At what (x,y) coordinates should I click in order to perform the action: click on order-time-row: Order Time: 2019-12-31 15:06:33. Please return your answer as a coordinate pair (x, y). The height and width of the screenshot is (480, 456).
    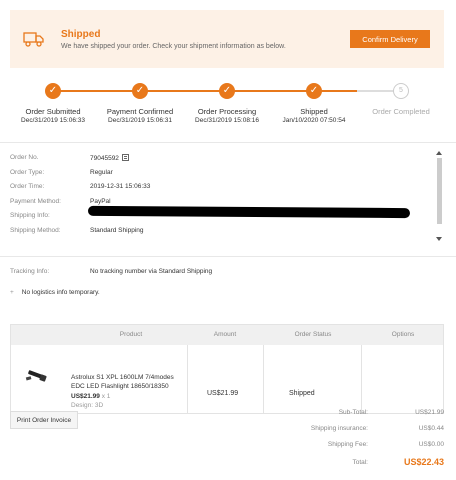
    Looking at the image, I should click on (220, 188).